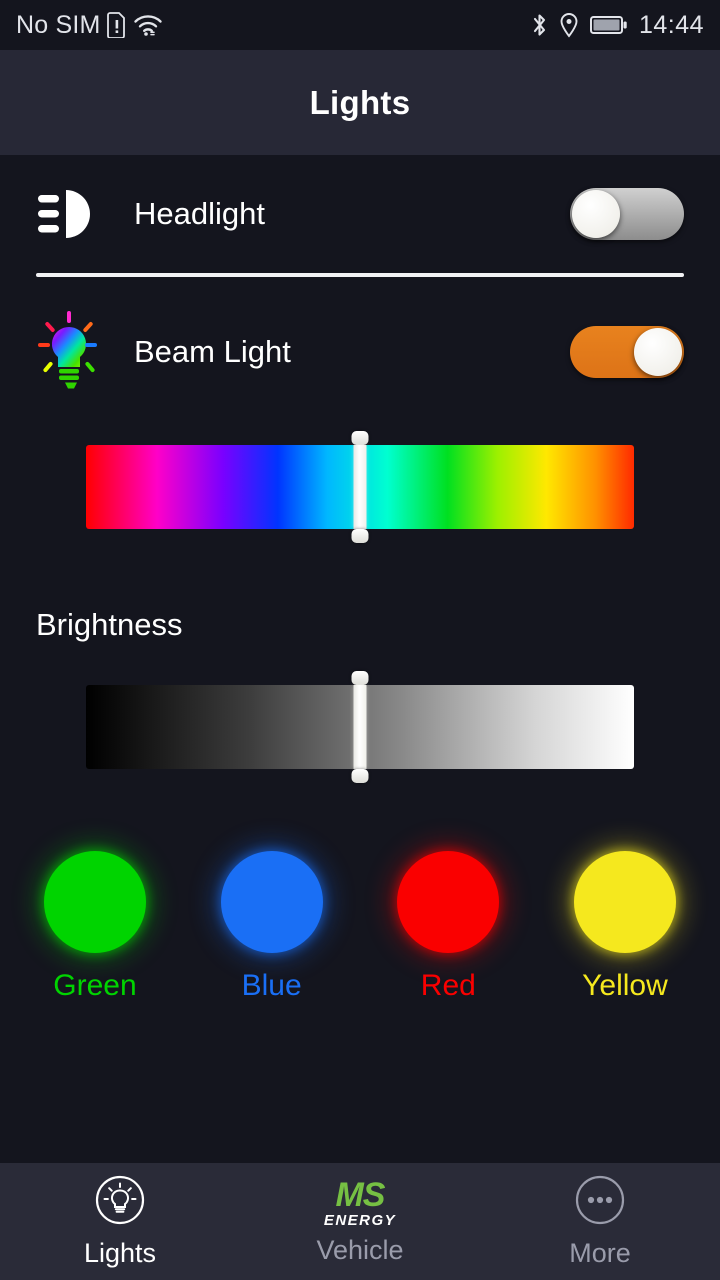  Describe the element at coordinates (600, 1253) in the screenshot. I see `nav-tab-more-label: More` at that location.